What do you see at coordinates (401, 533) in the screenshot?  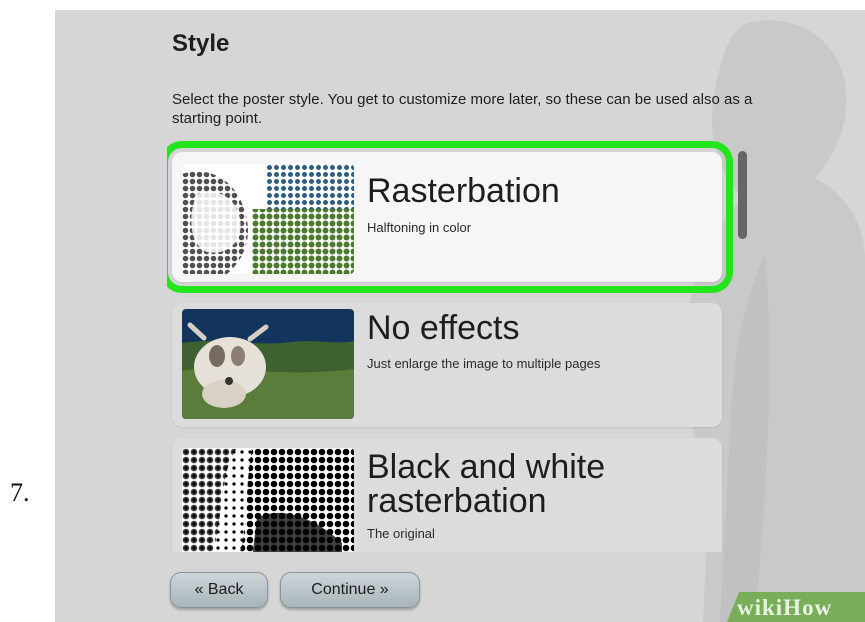 I see `style-subtitle: The original` at bounding box center [401, 533].